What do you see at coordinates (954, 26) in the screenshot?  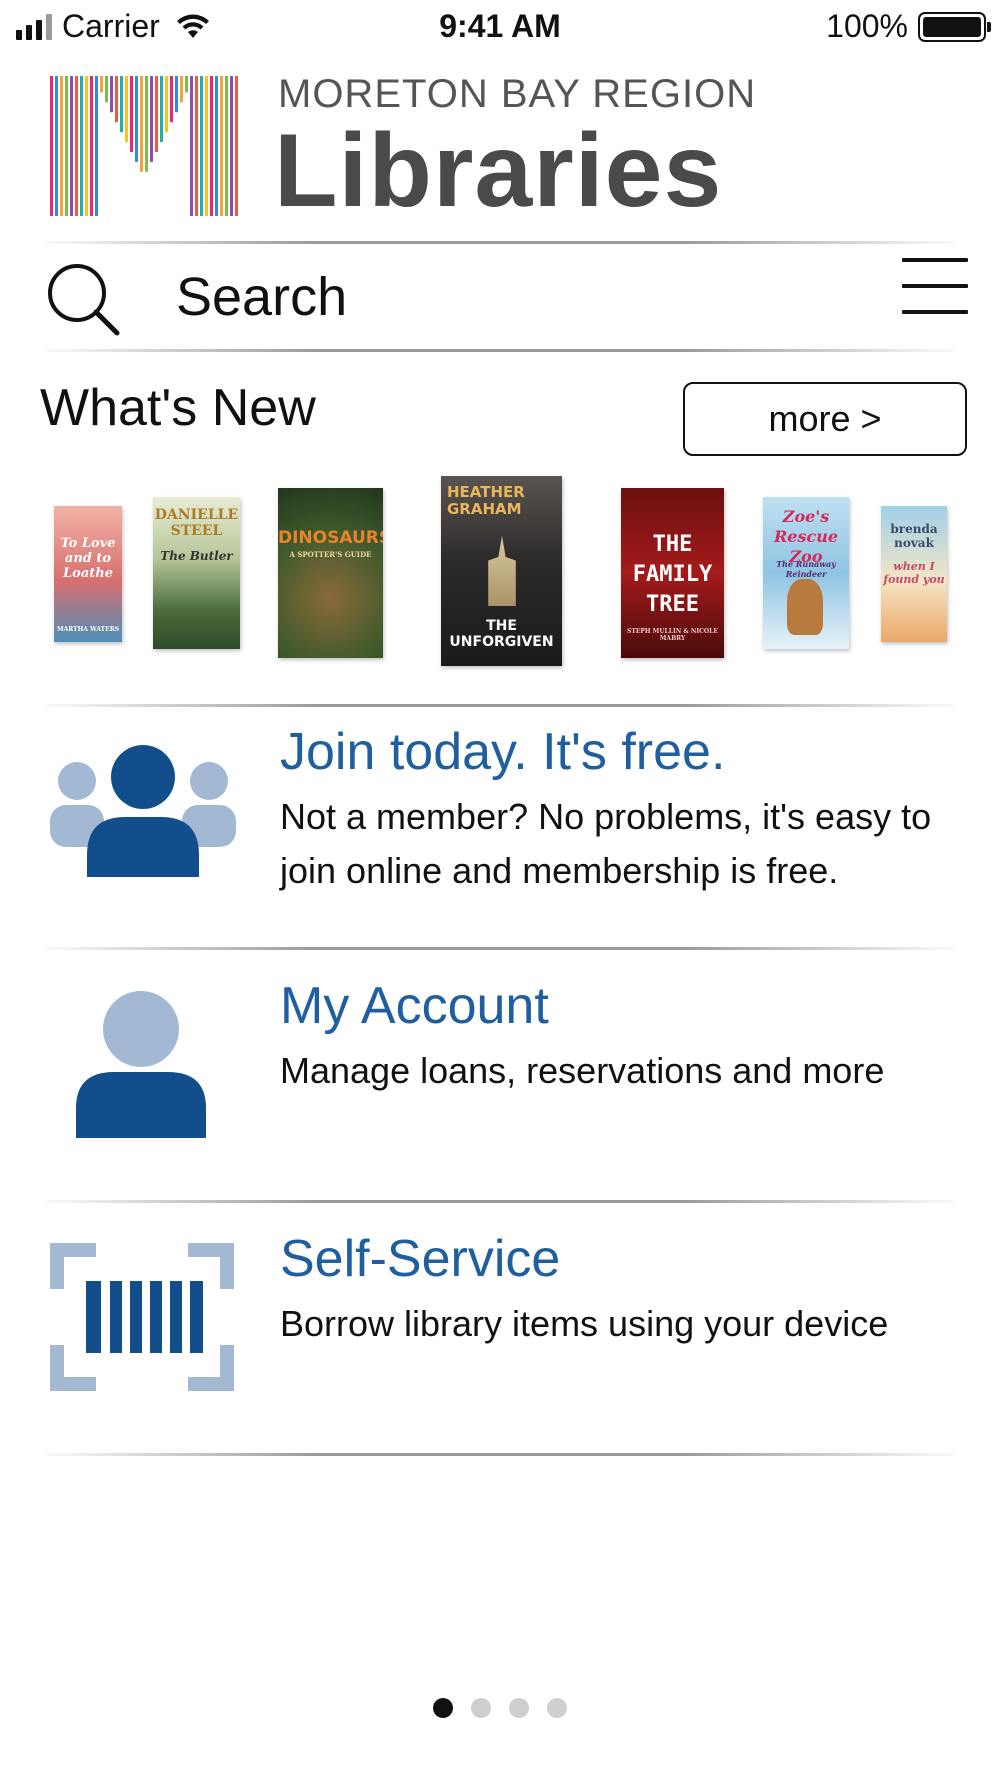 I see `battery-icon` at bounding box center [954, 26].